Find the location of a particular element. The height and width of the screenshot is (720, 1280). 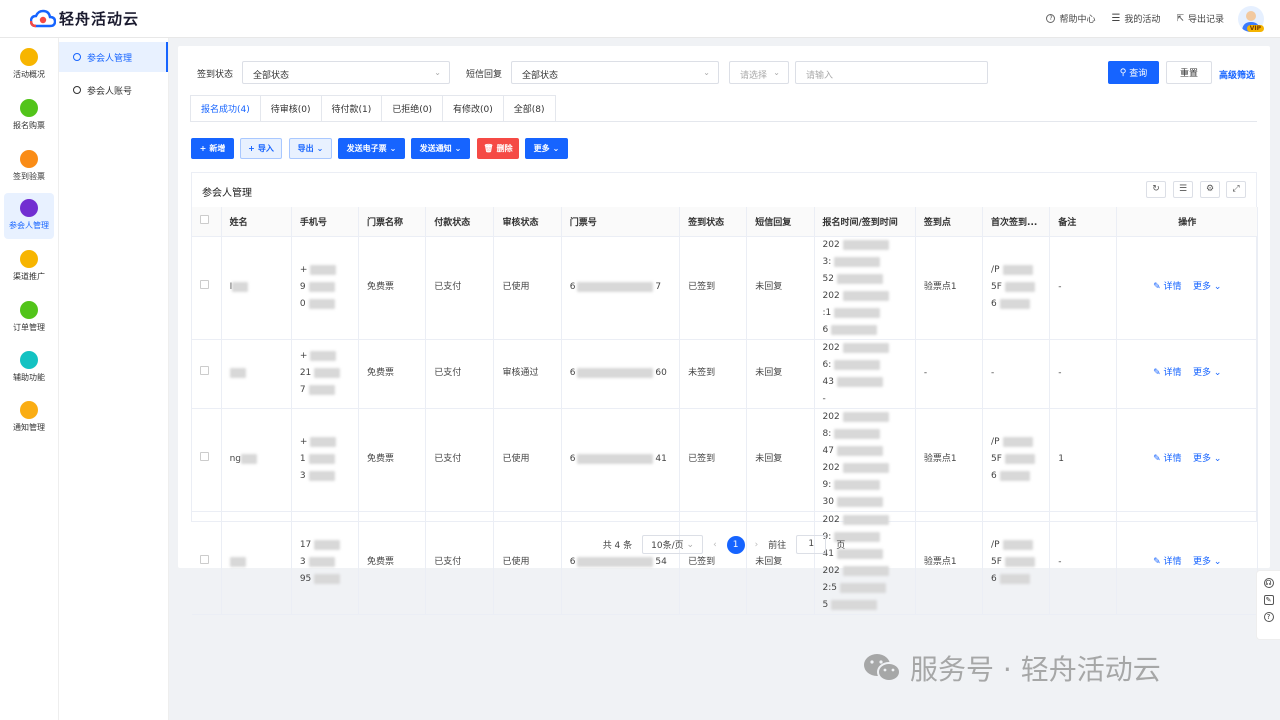

send-notice-button: 发送通知⌄ is located at coordinates (440, 148).